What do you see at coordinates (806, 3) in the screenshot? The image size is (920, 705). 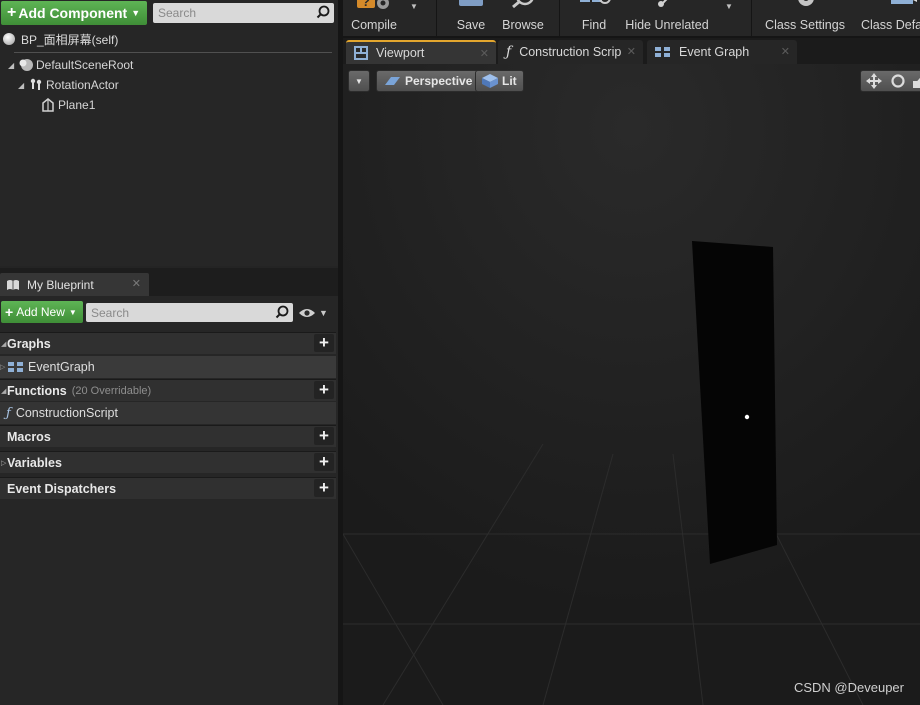 I see `gear-icon` at bounding box center [806, 3].